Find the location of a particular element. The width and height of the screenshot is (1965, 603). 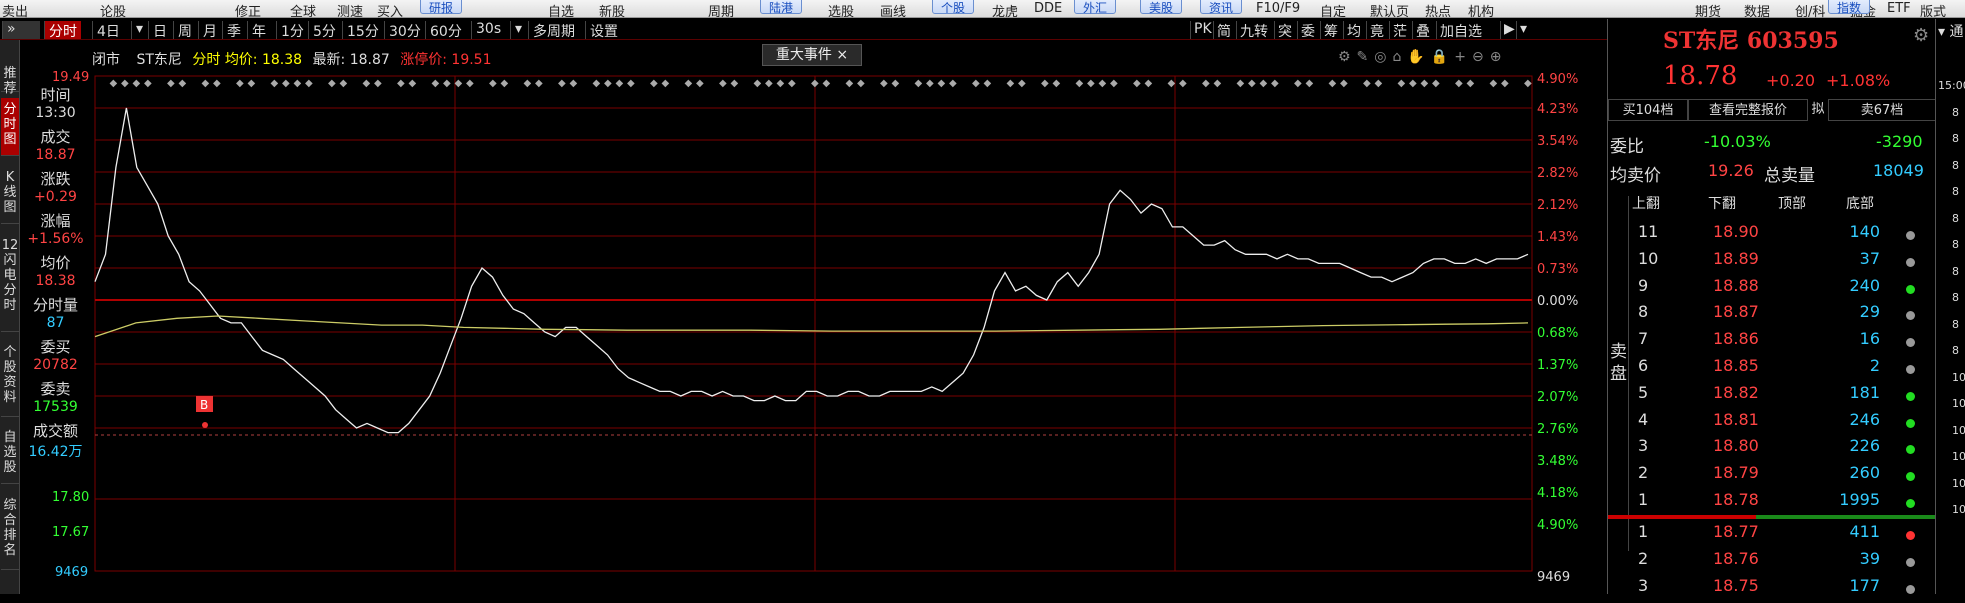

period-tab: 周 is located at coordinates (184, 30).